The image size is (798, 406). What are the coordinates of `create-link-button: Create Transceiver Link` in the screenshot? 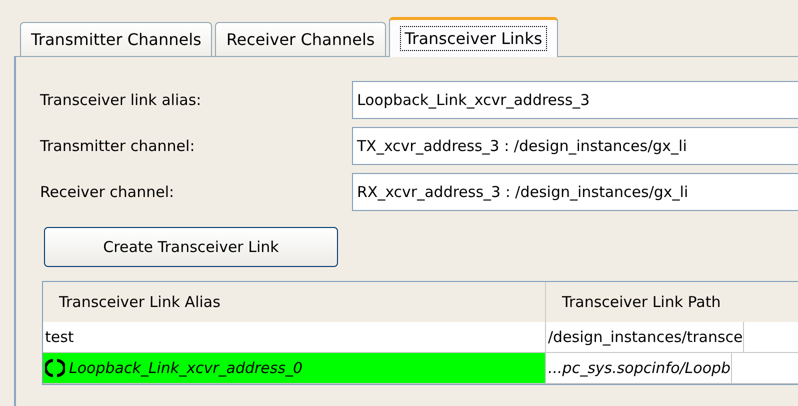 It's located at (191, 247).